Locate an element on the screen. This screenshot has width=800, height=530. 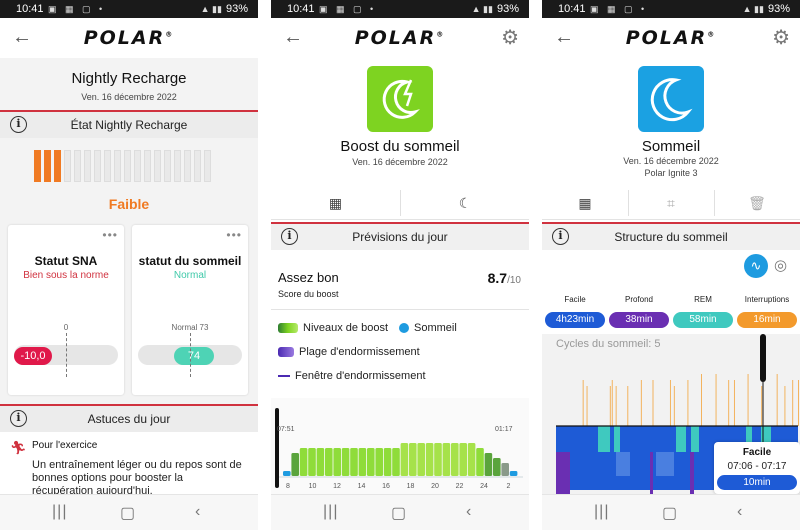
boost-swatch is located at coordinates (288, 328).